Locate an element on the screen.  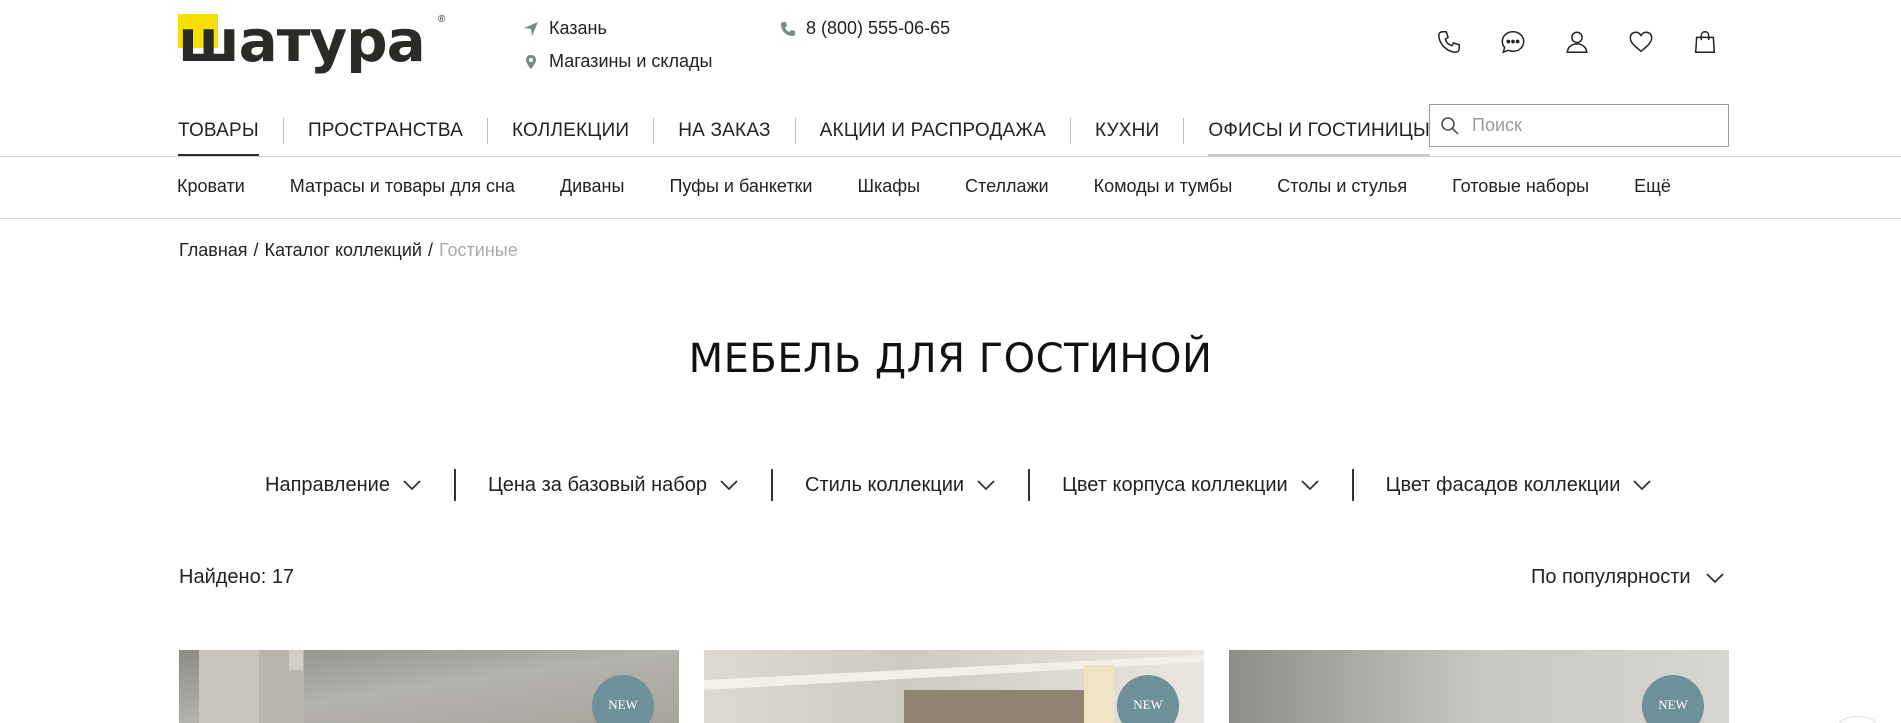
nav-item-collections: КОЛЛЕКЦИИ is located at coordinates (570, 131).